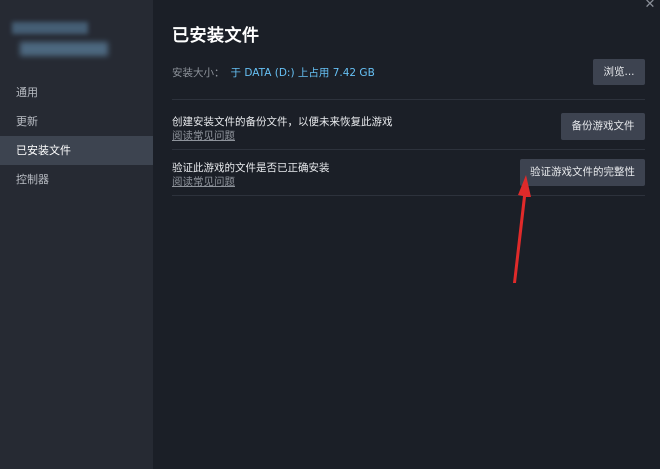 Image resolution: width=660 pixels, height=469 pixels. Describe the element at coordinates (76, 150) in the screenshot. I see `sidebar-item-installed-files: 已安装文件` at that location.